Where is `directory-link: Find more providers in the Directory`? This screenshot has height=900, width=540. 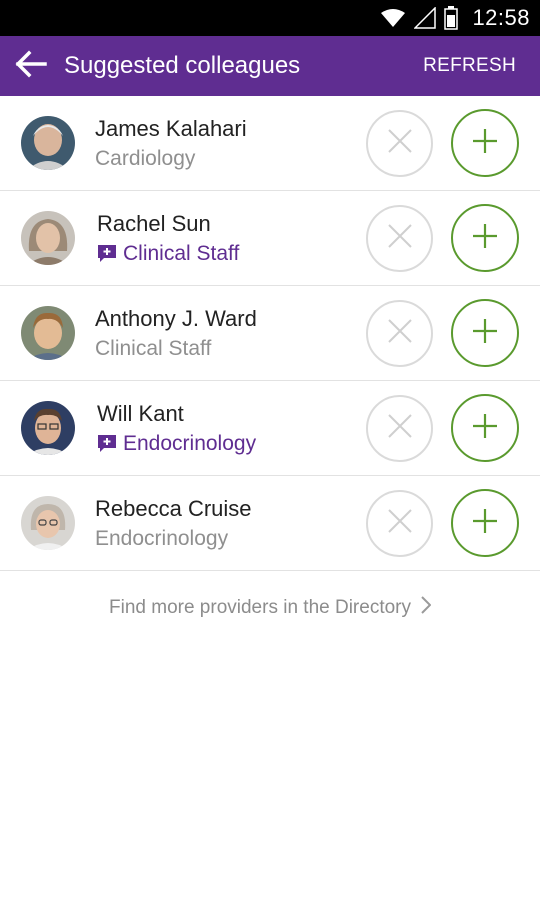
directory-link: Find more providers in the Directory is located at coordinates (270, 608).